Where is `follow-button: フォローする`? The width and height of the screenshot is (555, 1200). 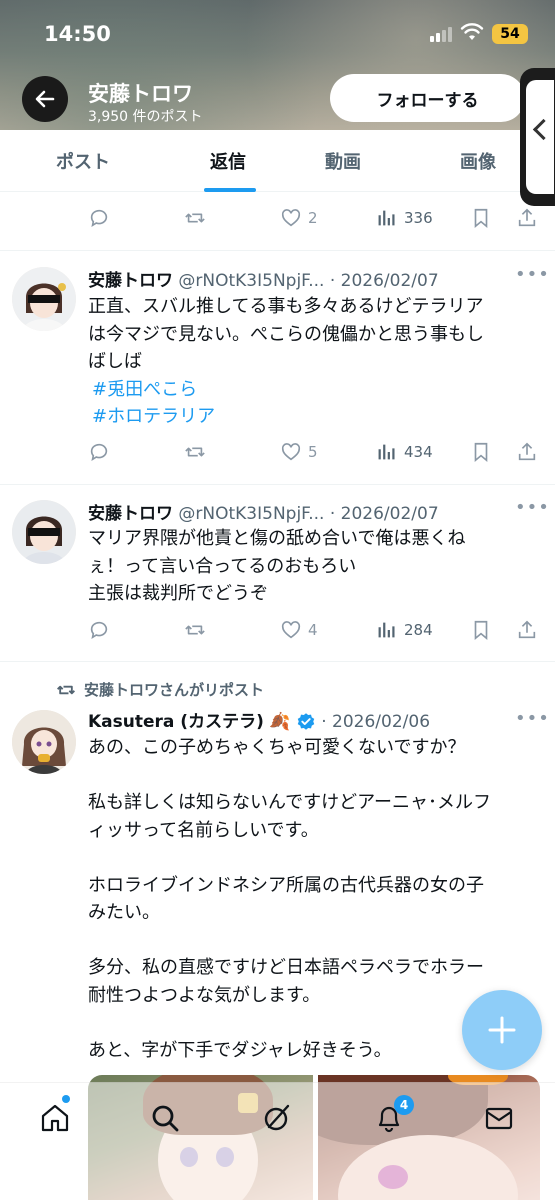 follow-button: フォローする is located at coordinates (427, 98).